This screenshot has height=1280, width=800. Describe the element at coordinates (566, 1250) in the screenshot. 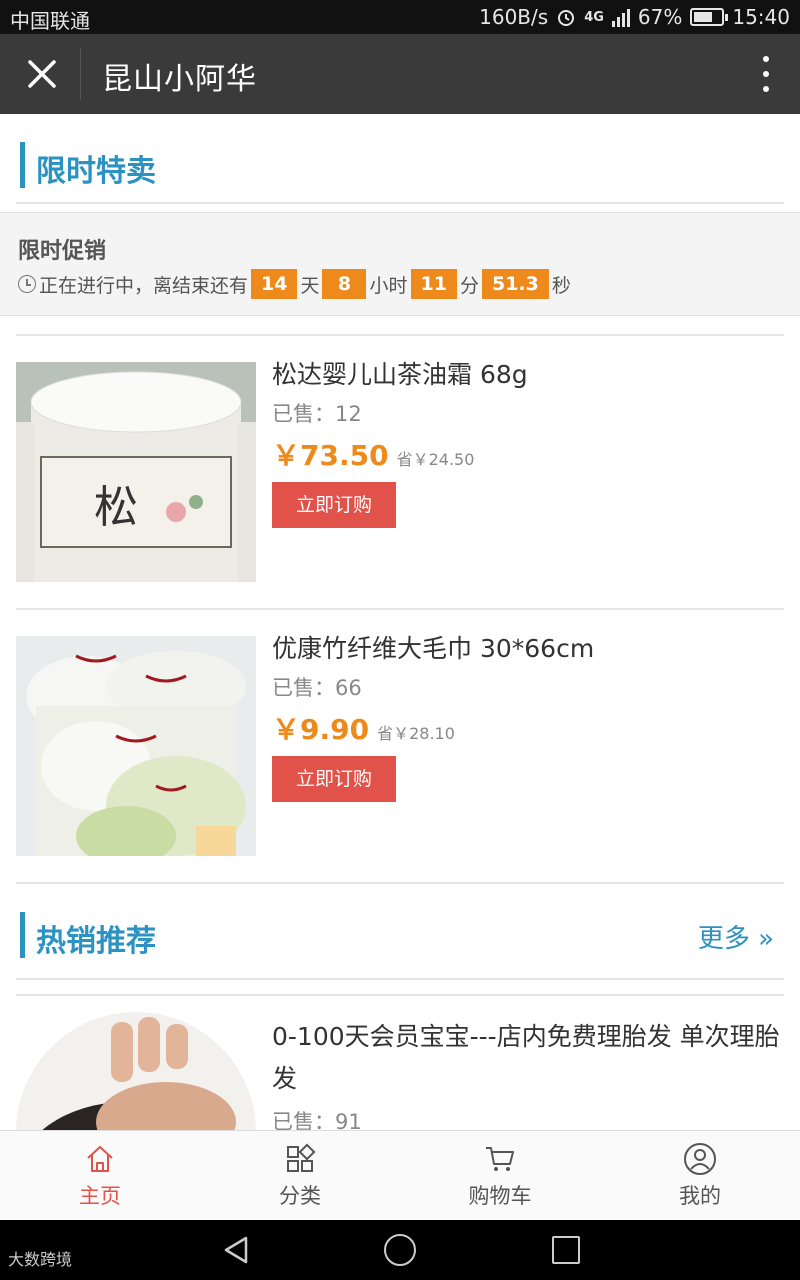

I see `recent-apps-button` at that location.